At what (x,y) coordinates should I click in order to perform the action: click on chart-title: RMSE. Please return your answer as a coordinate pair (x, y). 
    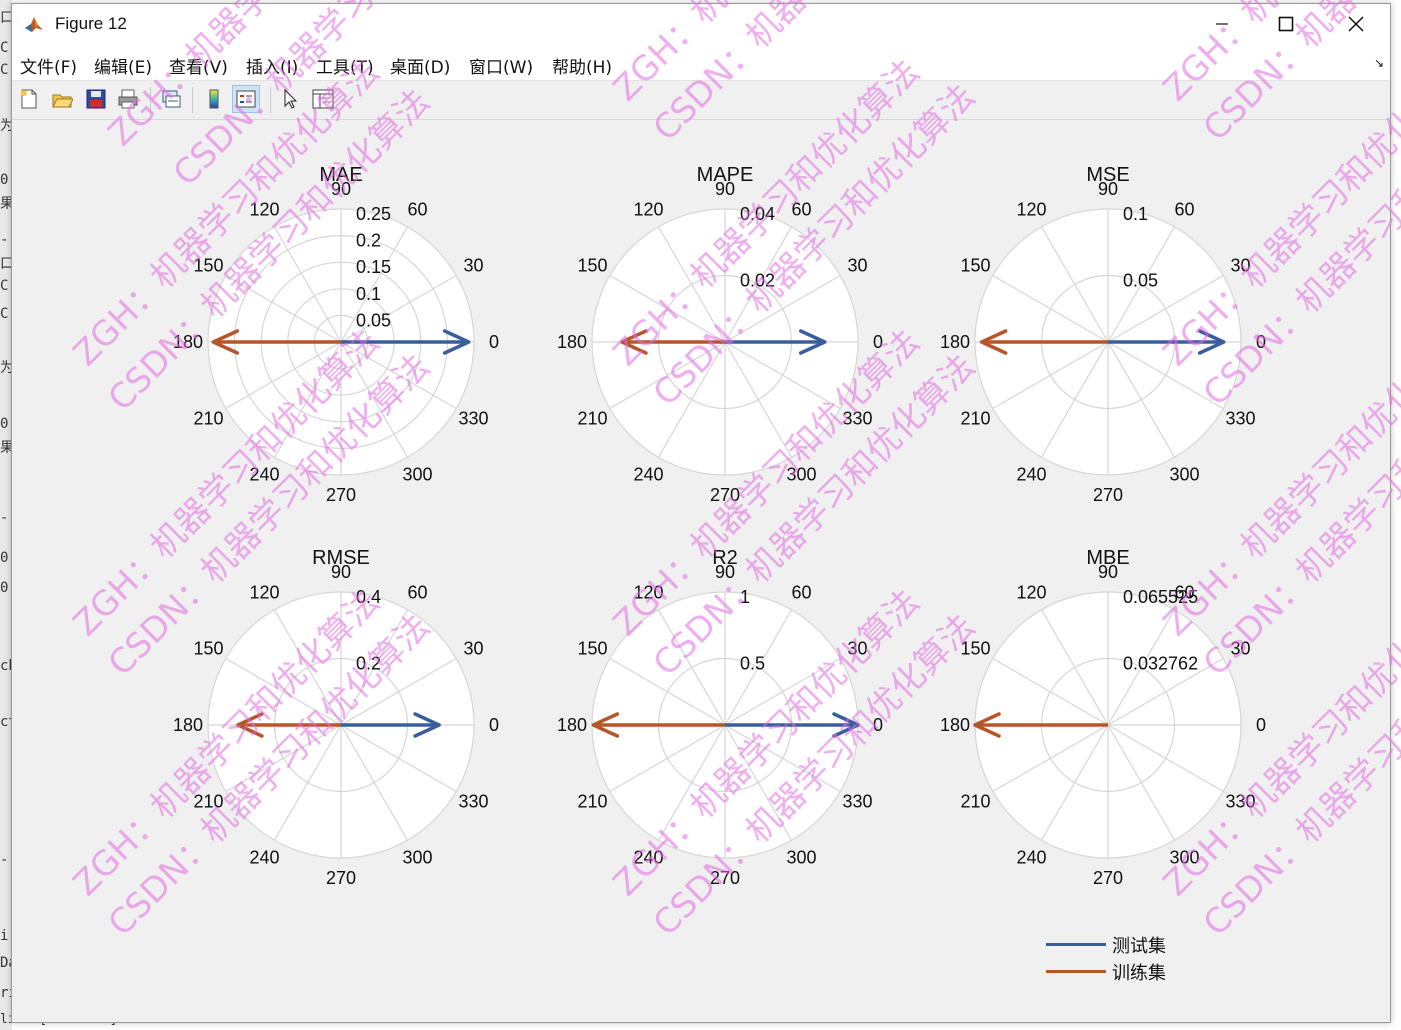
    Looking at the image, I should click on (341, 558).